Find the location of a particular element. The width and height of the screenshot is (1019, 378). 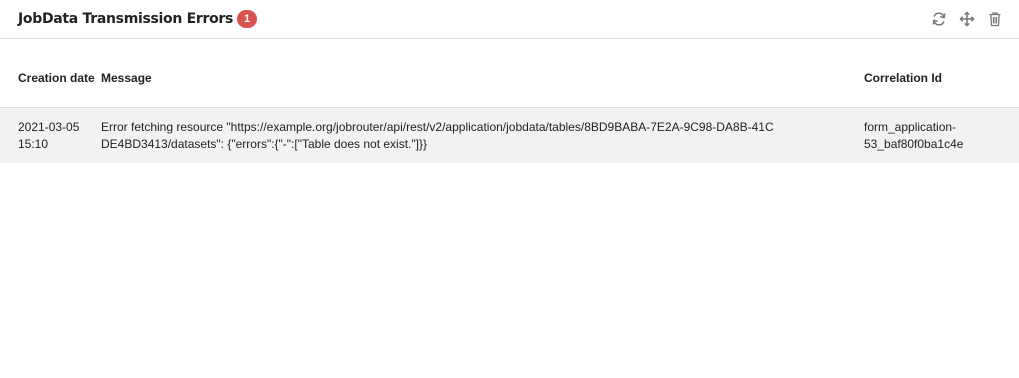

widget-title-text: JobData Transmission Errors is located at coordinates (126, 19).